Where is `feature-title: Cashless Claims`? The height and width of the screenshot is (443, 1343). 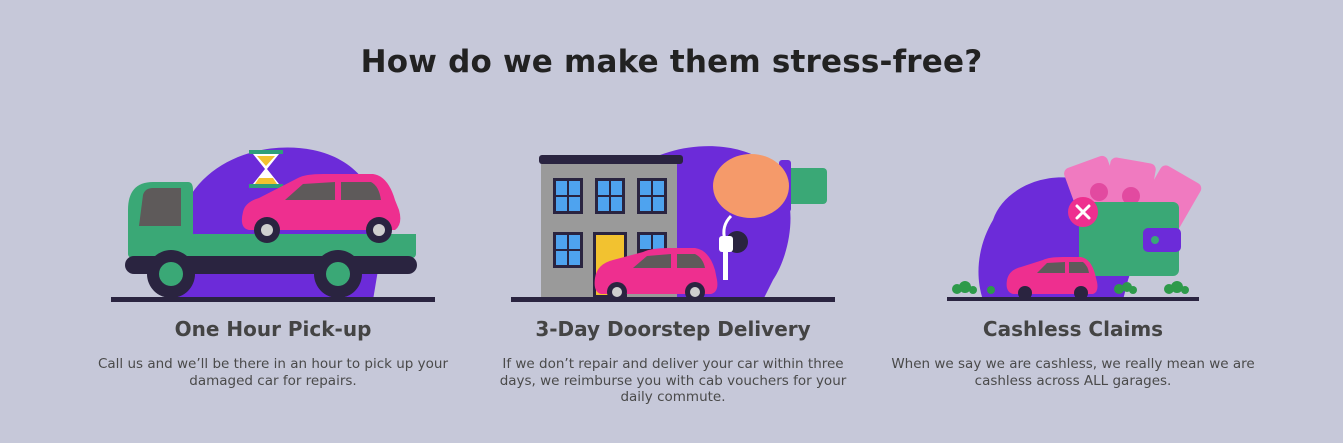
feature-title: Cashless Claims is located at coordinates (1073, 329).